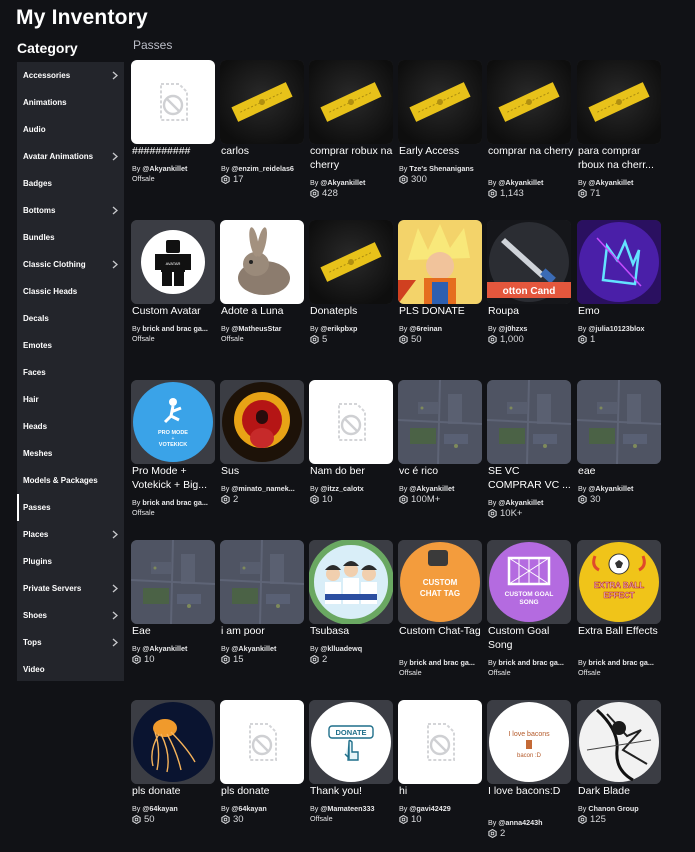  What do you see at coordinates (353, 791) in the screenshot?
I see `item-name: Thank you!` at bounding box center [353, 791].